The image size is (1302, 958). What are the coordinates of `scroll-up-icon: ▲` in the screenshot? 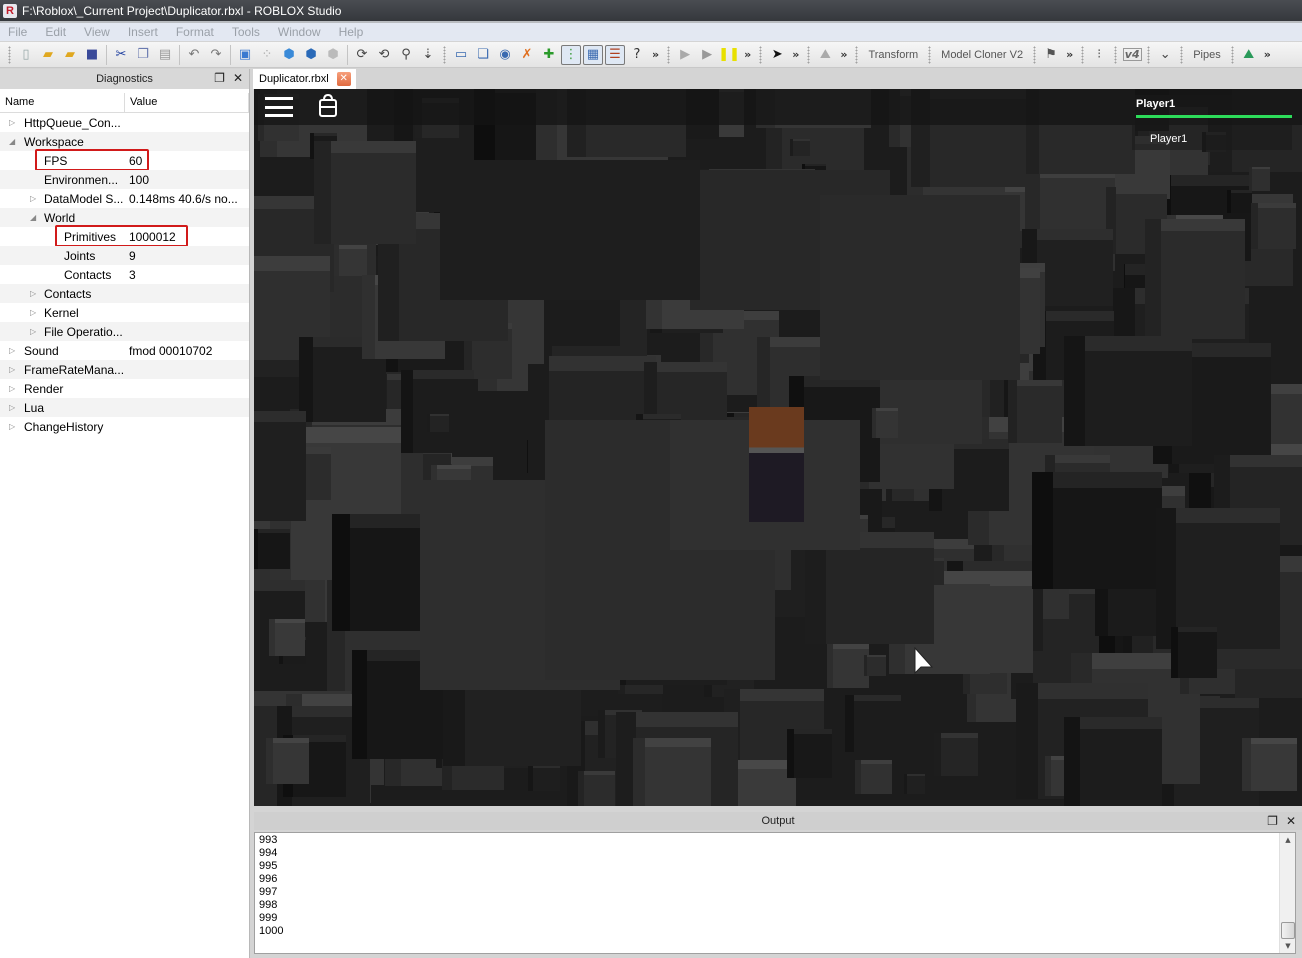 It's located at (1288, 840).